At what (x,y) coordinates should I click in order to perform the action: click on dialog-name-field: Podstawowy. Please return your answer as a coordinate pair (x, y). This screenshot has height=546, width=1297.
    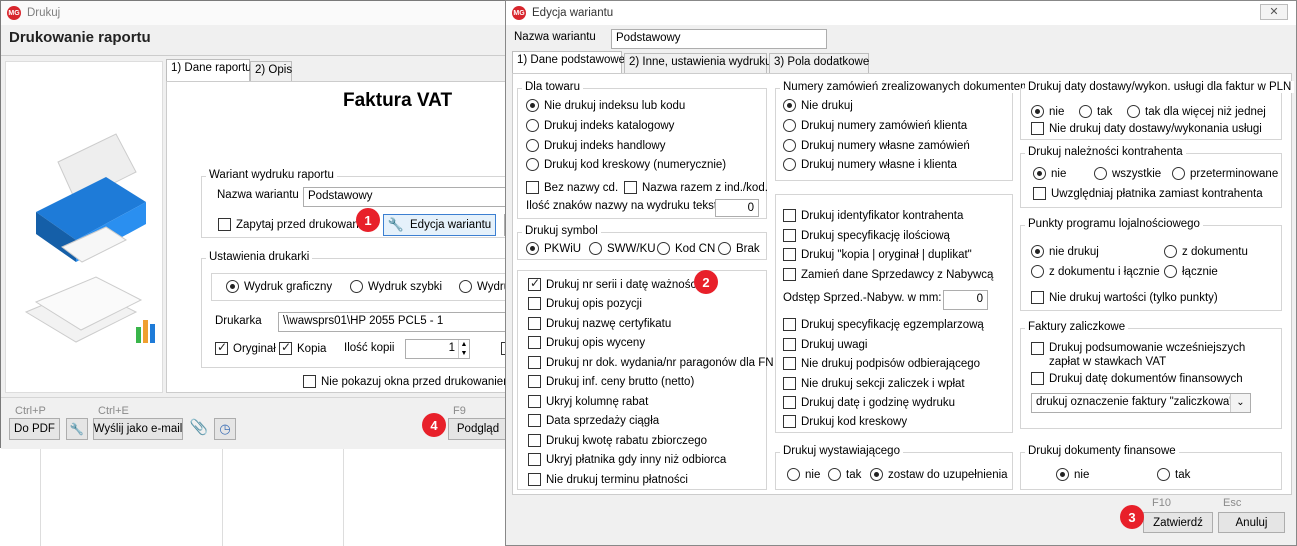
    Looking at the image, I should click on (719, 39).